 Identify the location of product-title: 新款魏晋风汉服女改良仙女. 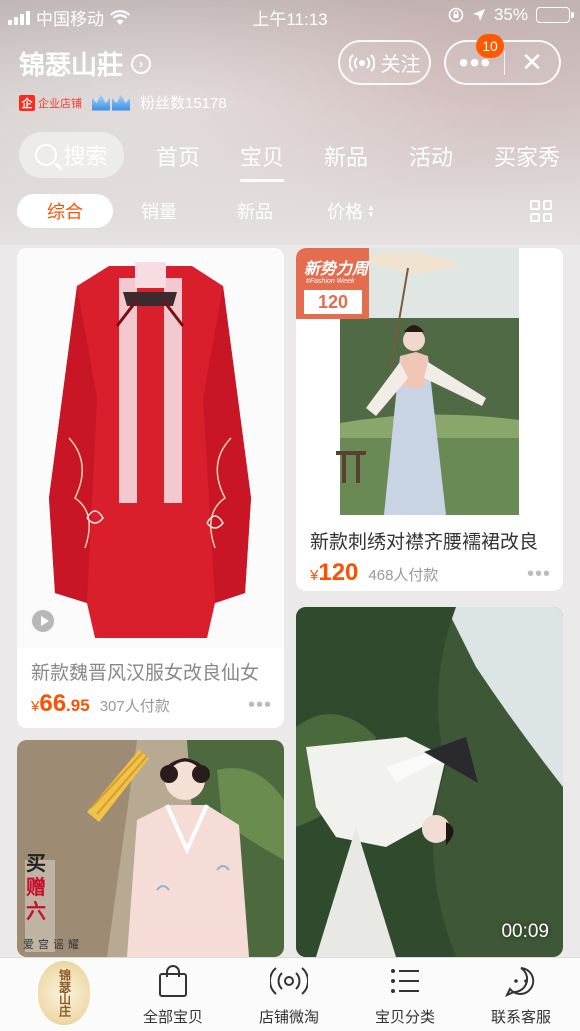
(145, 673).